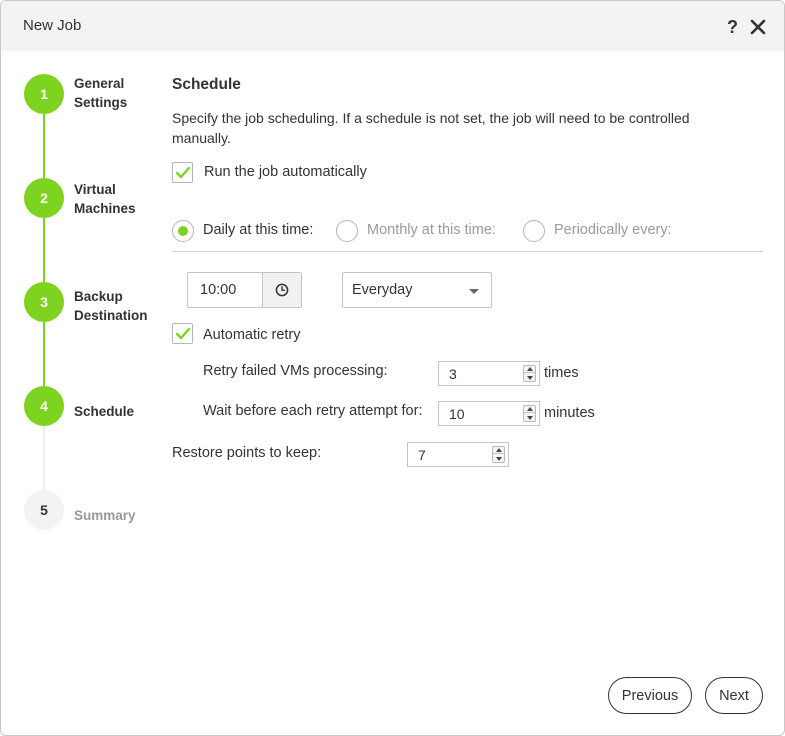 This screenshot has width=785, height=736. Describe the element at coordinates (104, 411) in the screenshot. I see `step-label: Schedule` at that location.